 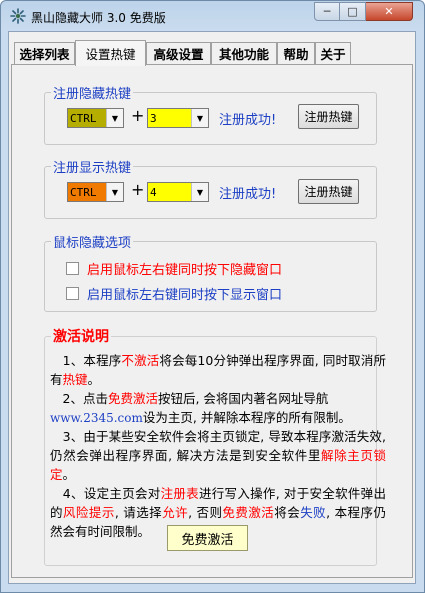 I want to click on hide-modifier-select: CTRL ▼, so click(x=95, y=118).